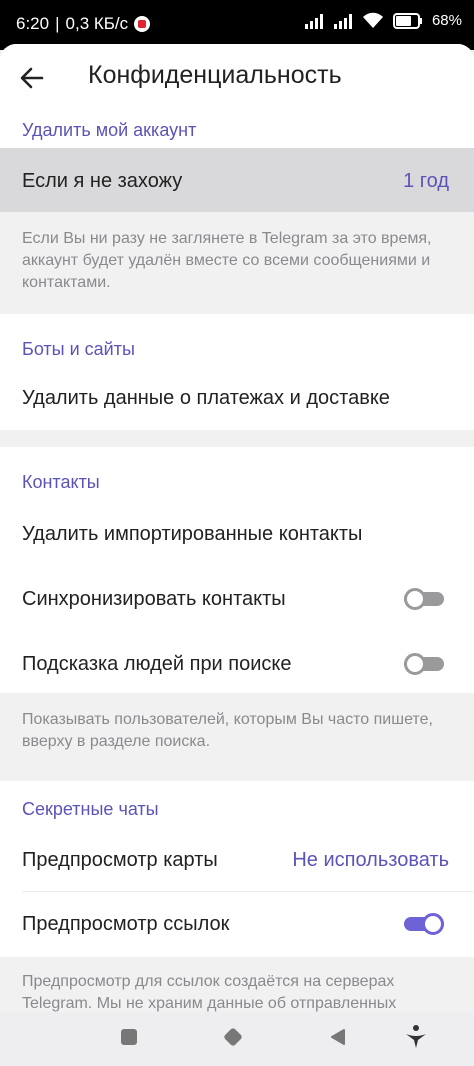 This screenshot has width=474, height=1066. Describe the element at coordinates (154, 599) in the screenshot. I see `sync-contacts-label: Синхронизировать контакты` at that location.